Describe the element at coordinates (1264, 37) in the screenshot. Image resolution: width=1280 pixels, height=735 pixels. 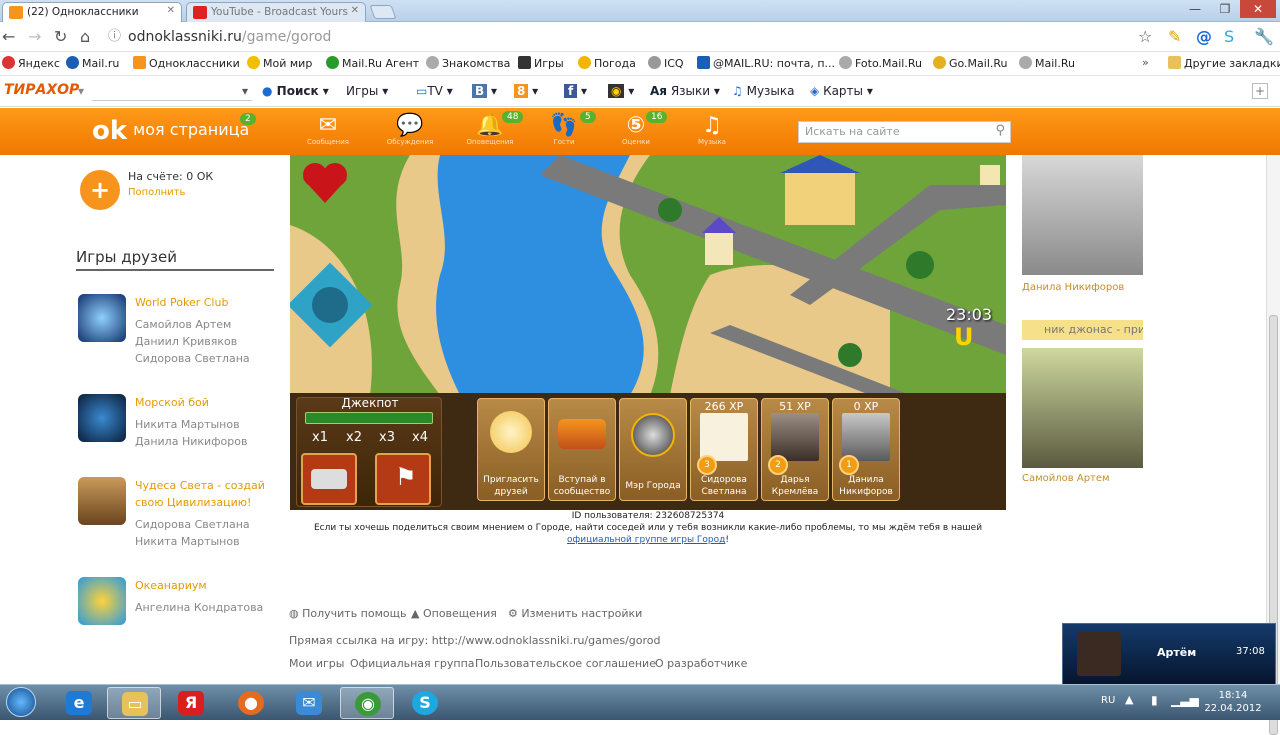
I see `wrench-icon: 🔧` at that location.